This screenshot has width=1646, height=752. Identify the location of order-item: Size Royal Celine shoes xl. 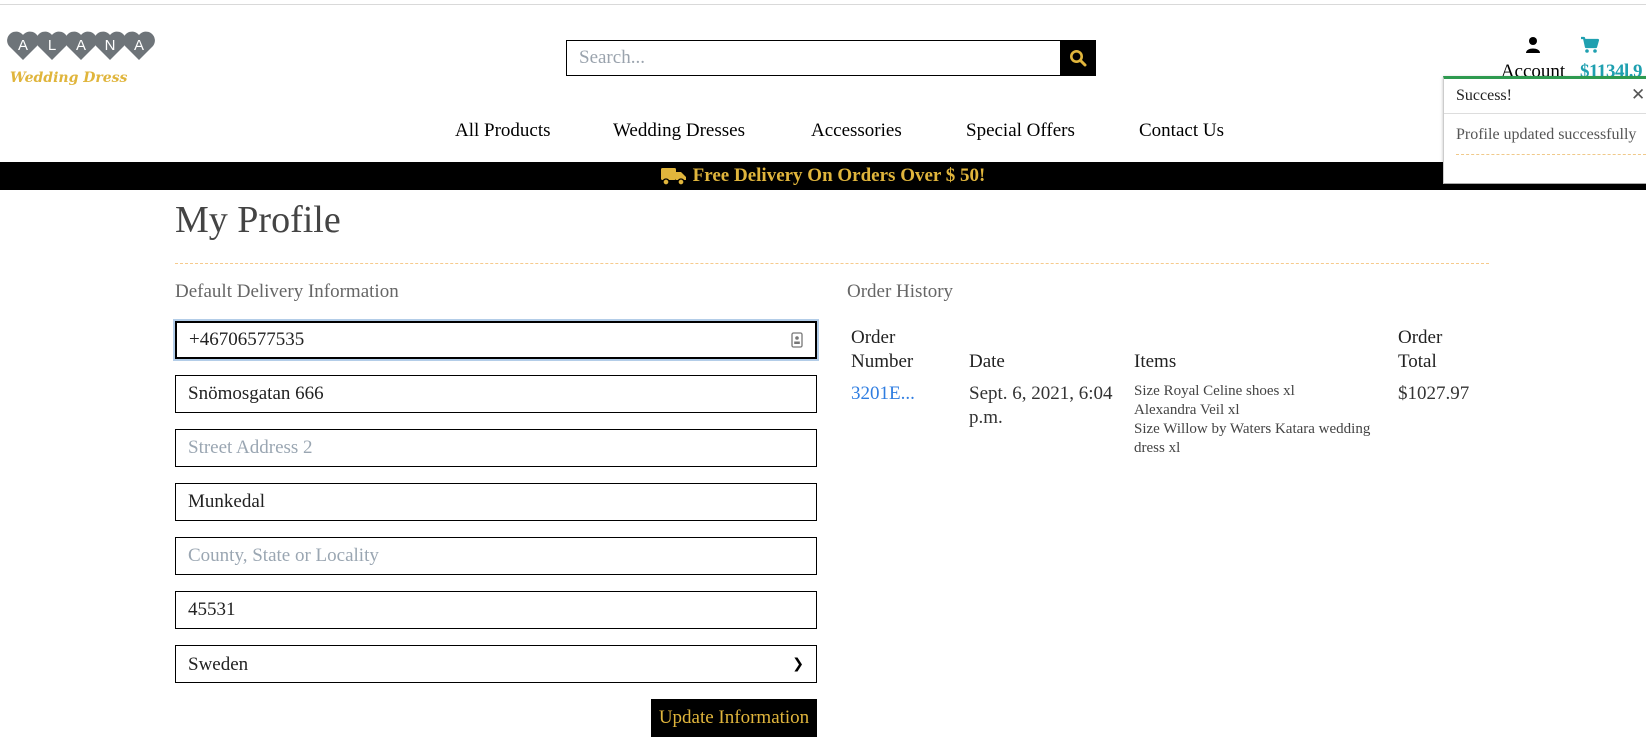
(1214, 391).